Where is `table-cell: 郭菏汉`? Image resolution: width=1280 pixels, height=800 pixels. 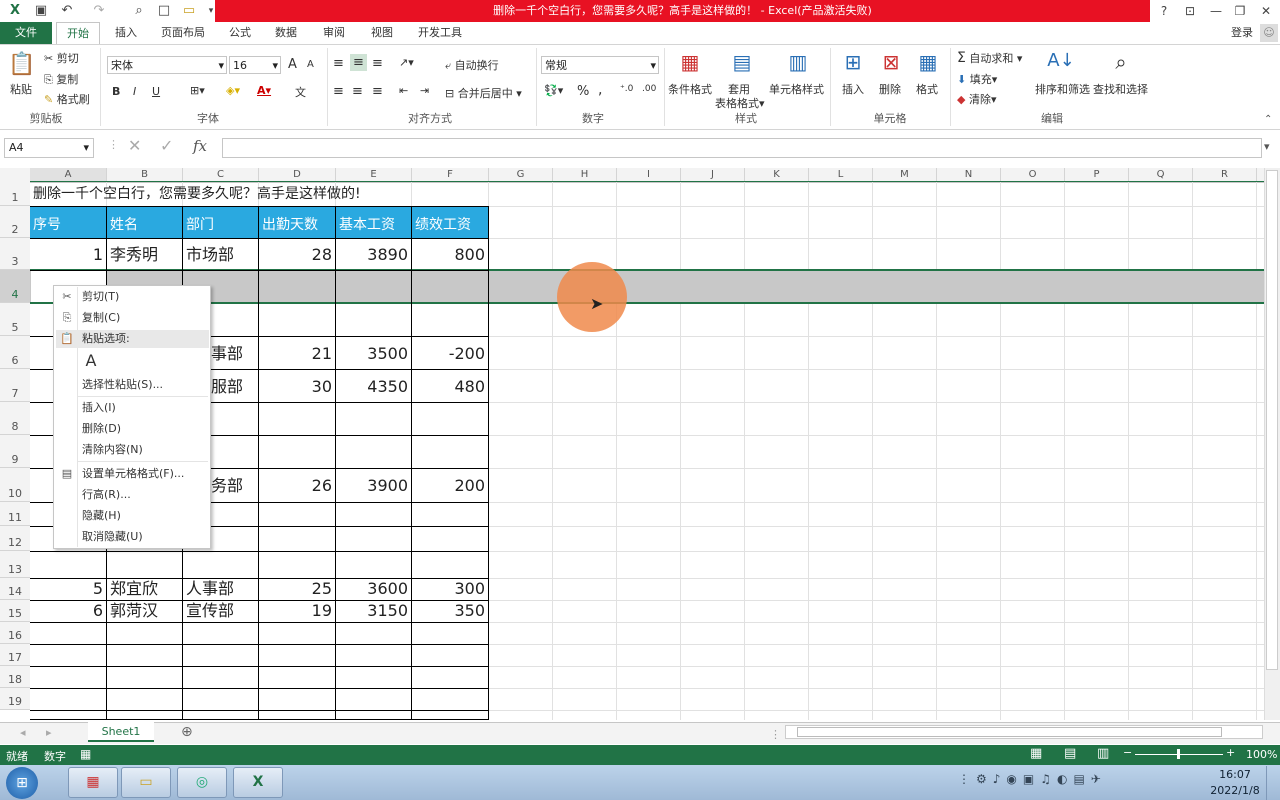
table-cell: 郭菏汉 is located at coordinates (134, 611).